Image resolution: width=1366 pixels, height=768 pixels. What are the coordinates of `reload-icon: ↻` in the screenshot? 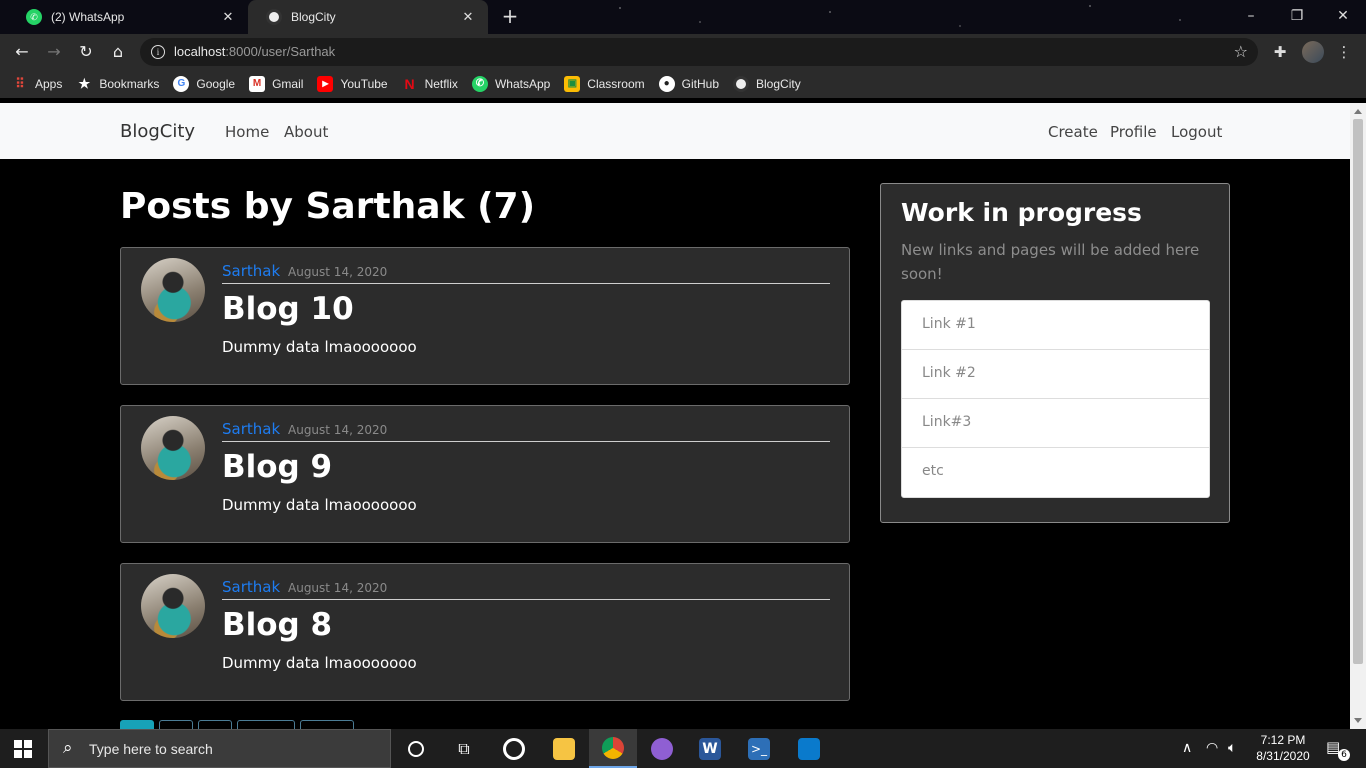 It's located at (86, 52).